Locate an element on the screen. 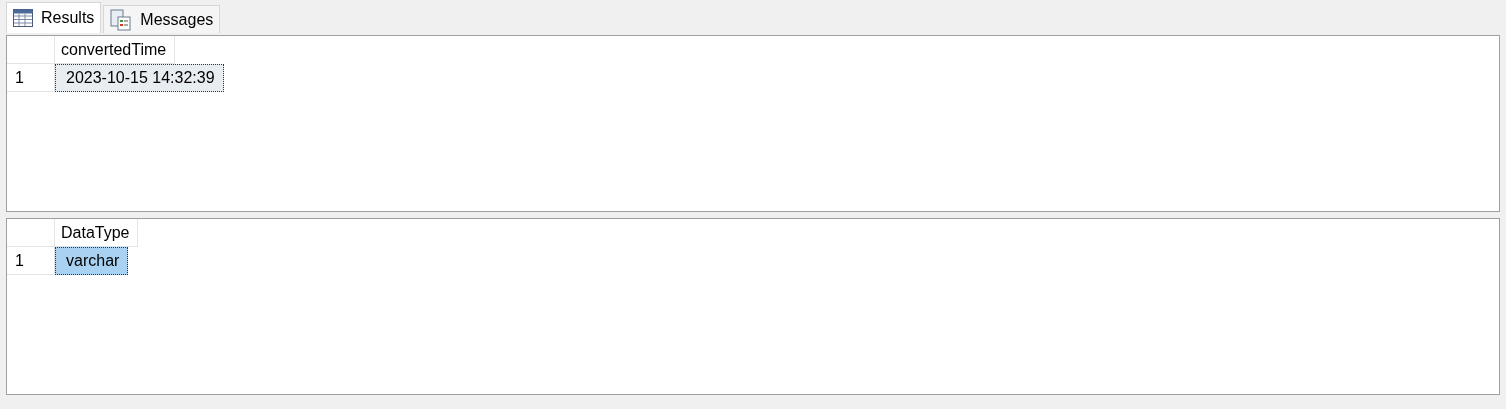  document-icon is located at coordinates (121, 19).